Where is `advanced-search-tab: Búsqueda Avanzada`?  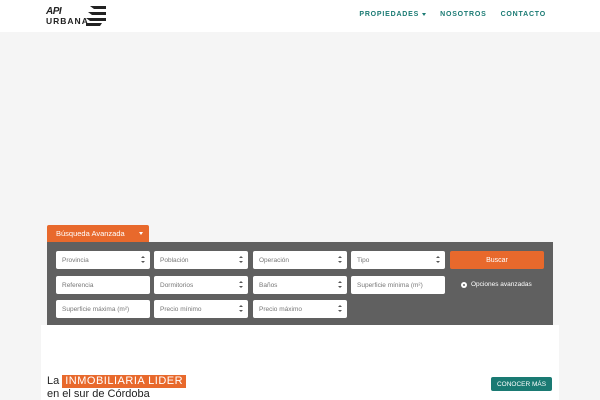
advanced-search-tab: Búsqueda Avanzada is located at coordinates (98, 233).